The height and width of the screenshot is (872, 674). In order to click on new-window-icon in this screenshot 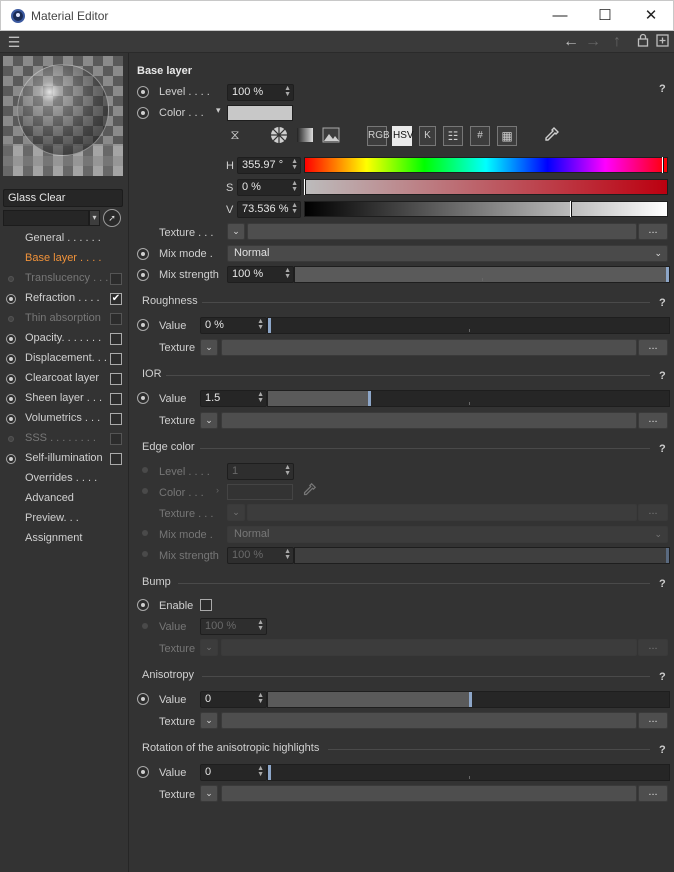, I will do `click(662, 42)`.